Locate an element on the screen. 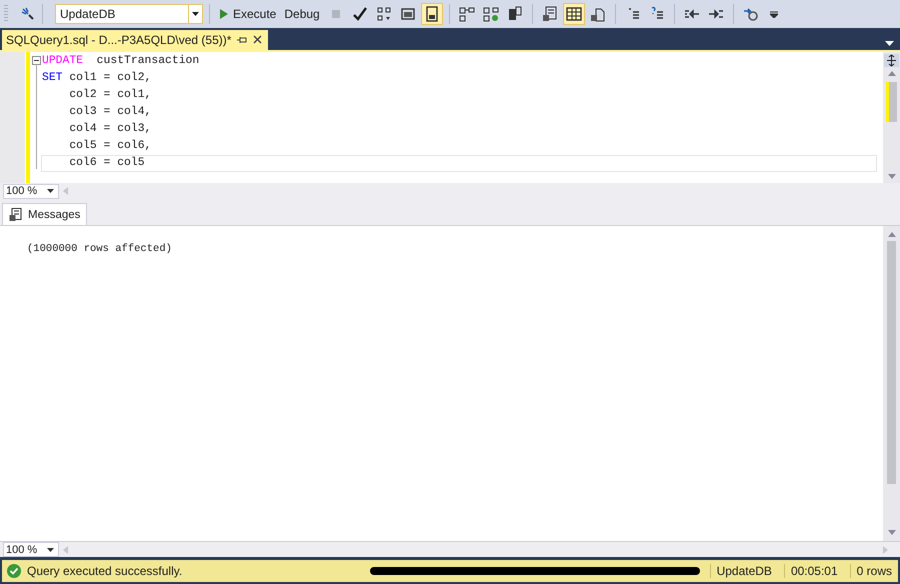 The height and width of the screenshot is (584, 900). message-text: (1000000 rows affected) is located at coordinates (100, 249).